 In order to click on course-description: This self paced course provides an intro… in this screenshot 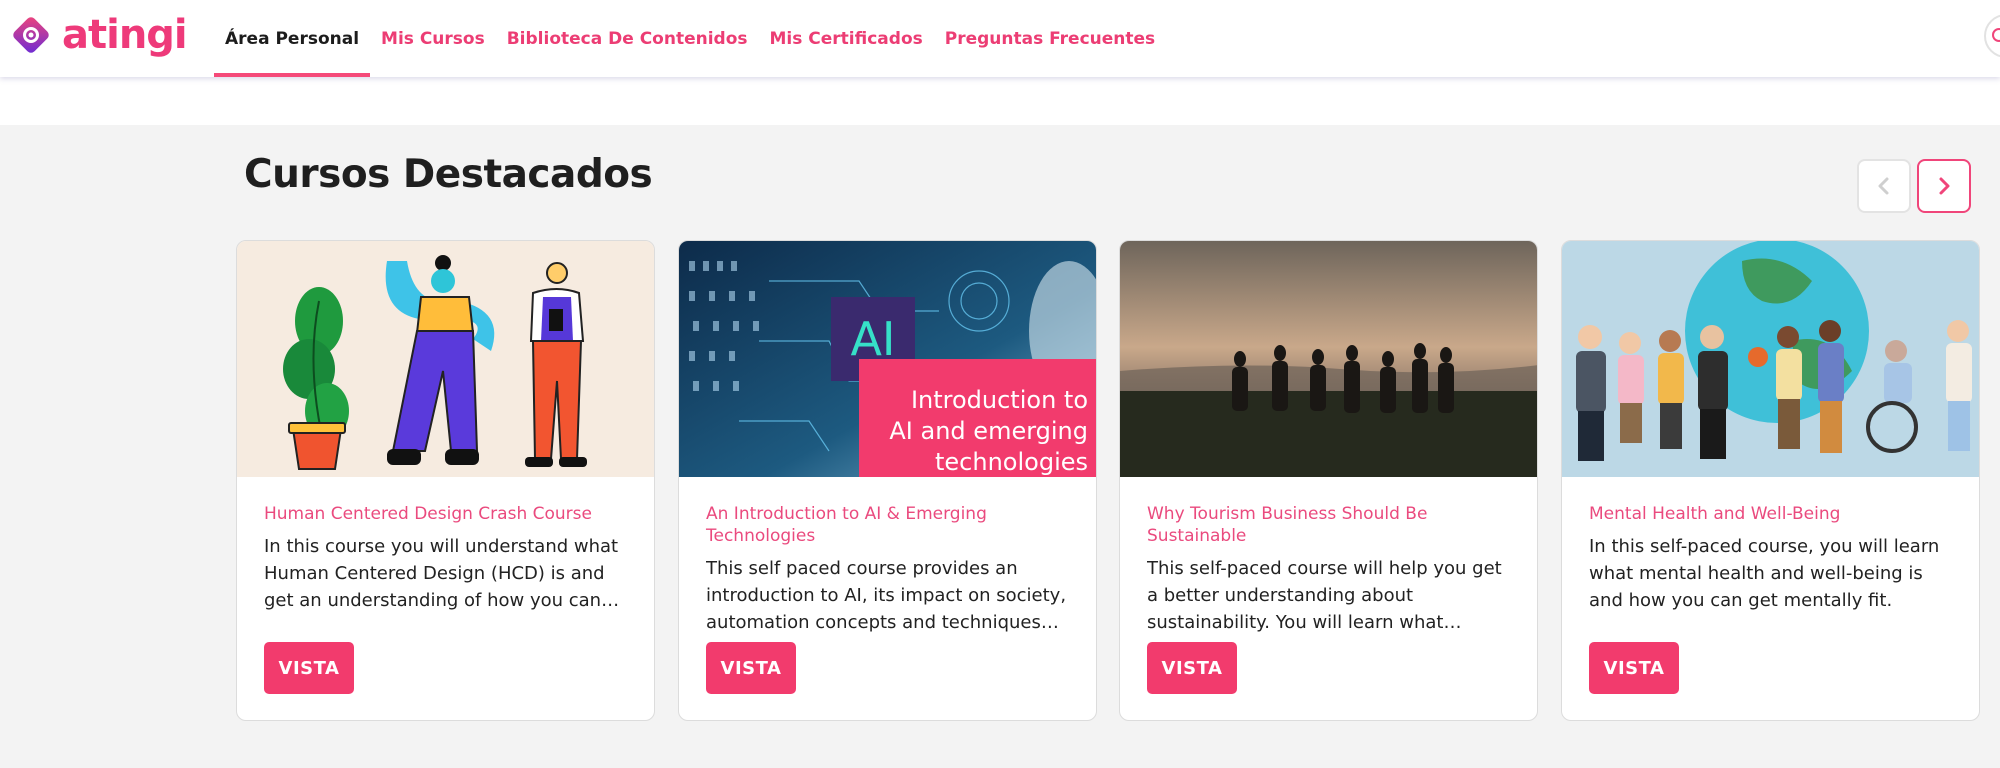, I will do `click(886, 595)`.